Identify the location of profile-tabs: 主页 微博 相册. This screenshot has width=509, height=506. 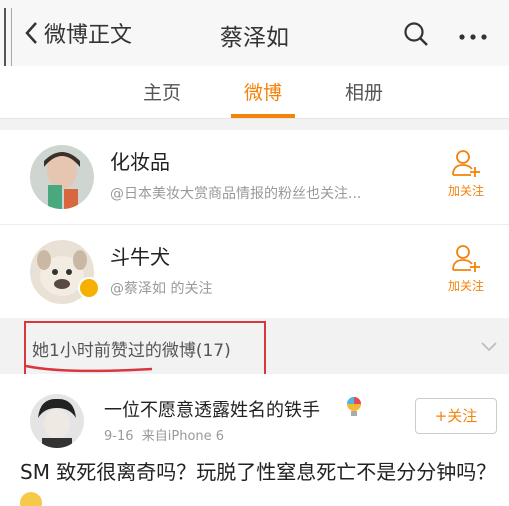
(254, 92).